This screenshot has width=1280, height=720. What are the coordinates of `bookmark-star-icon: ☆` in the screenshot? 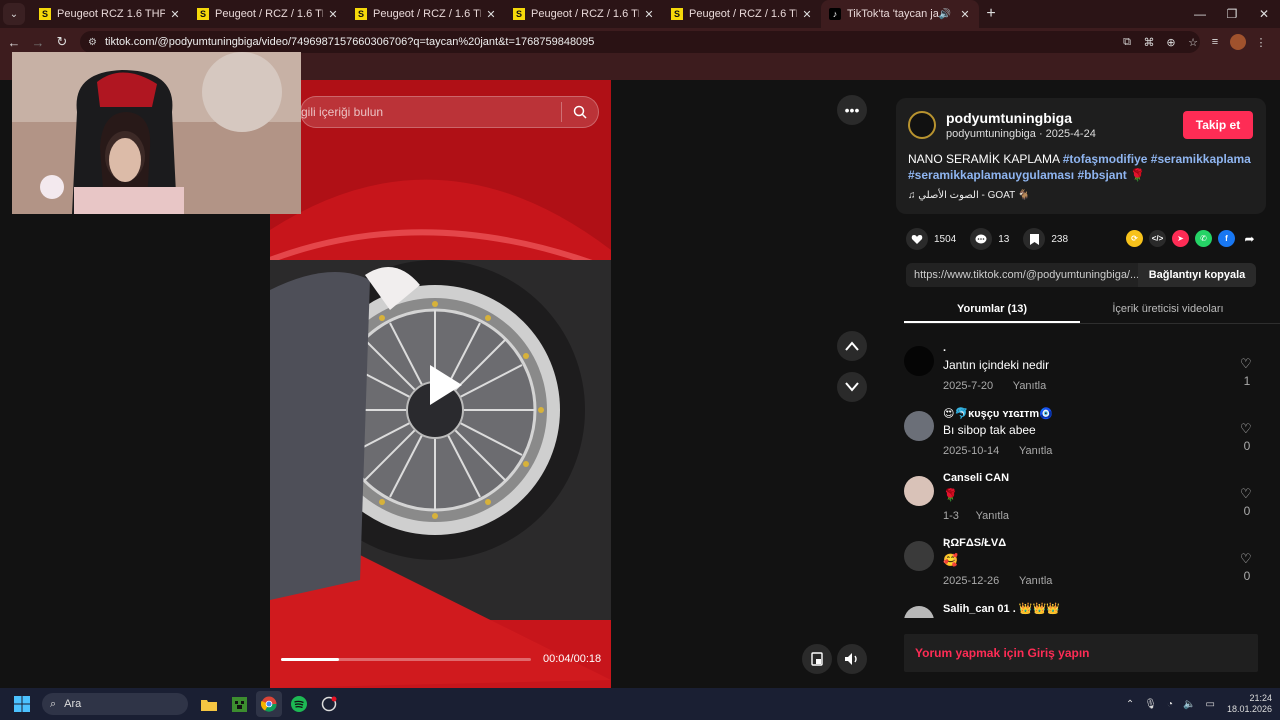 It's located at (1193, 42).